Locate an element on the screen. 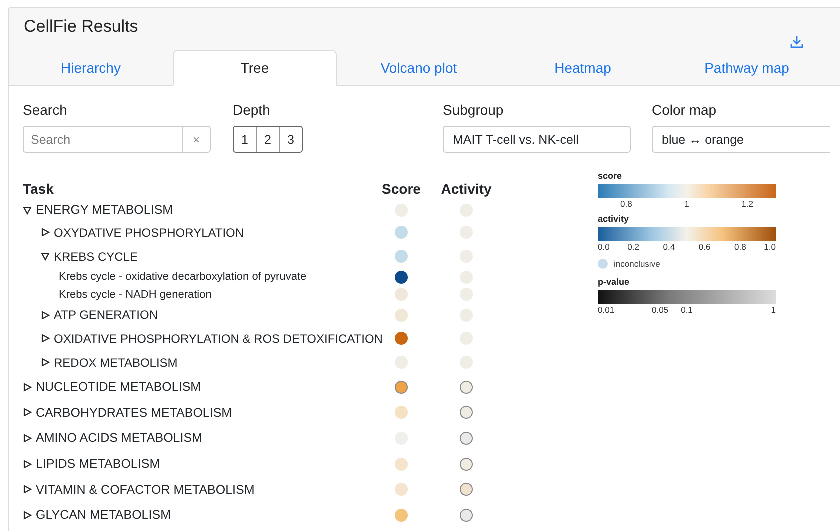 The image size is (840, 531). panel-title: CellFie Results is located at coordinates (81, 27).